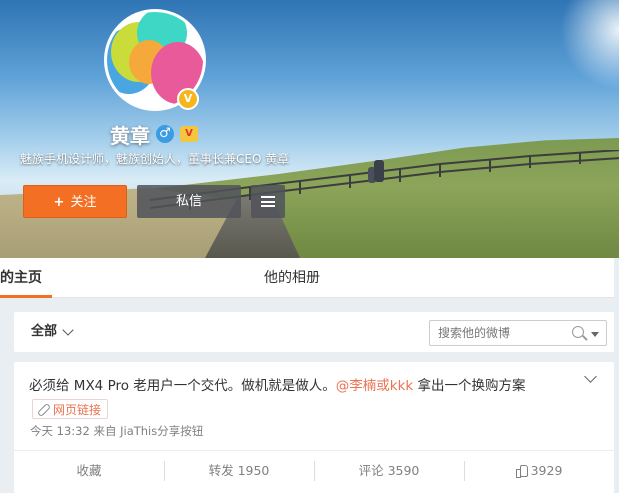 This screenshot has height=493, width=619. What do you see at coordinates (59, 202) in the screenshot?
I see `plus-icon: +` at bounding box center [59, 202].